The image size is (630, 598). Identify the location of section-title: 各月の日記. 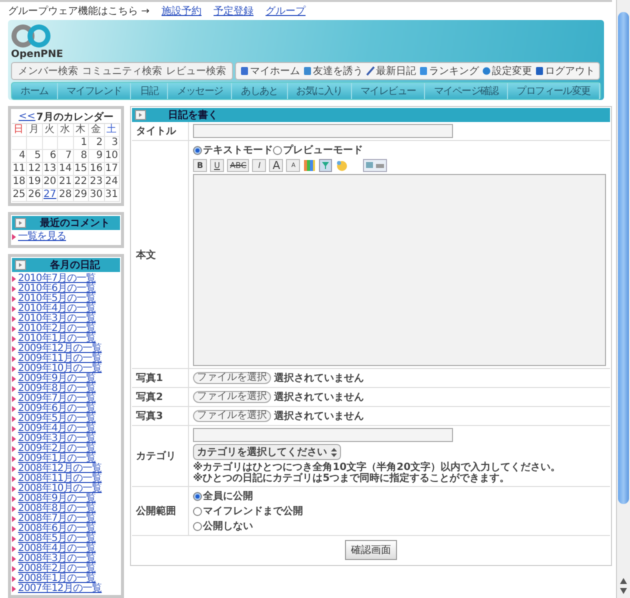
(75, 265).